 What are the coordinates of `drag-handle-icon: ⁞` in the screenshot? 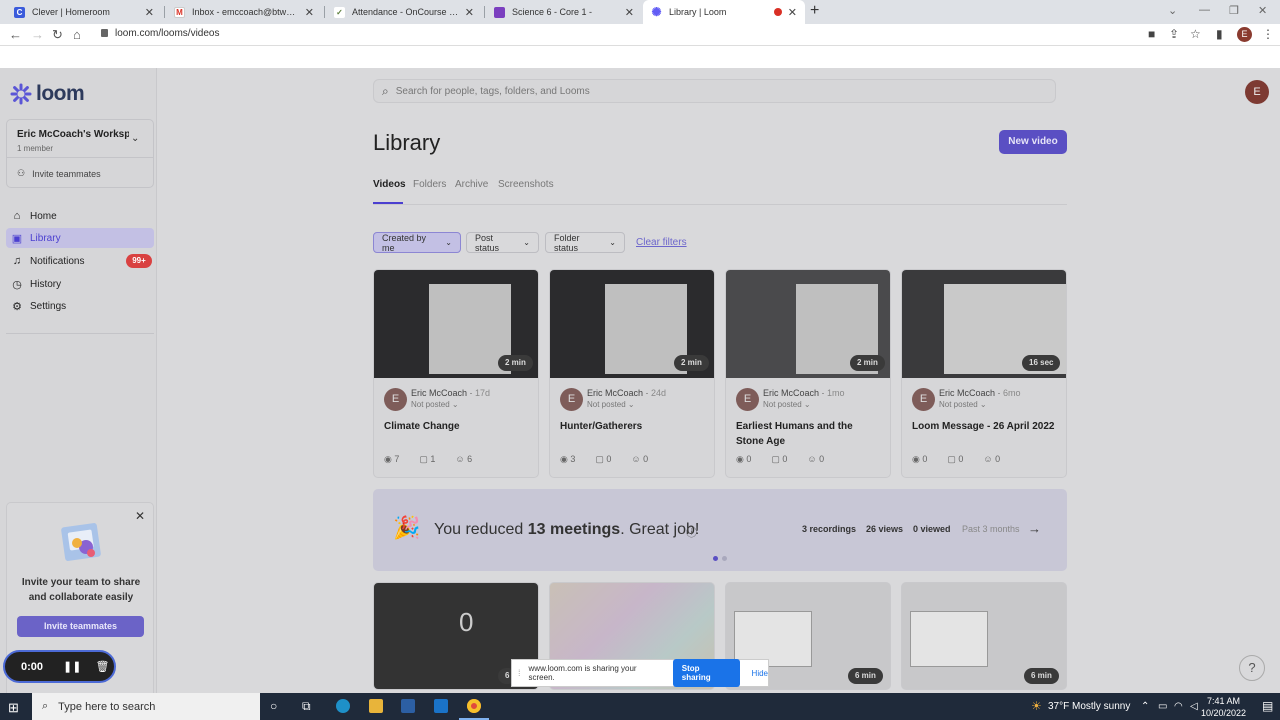 It's located at (519, 673).